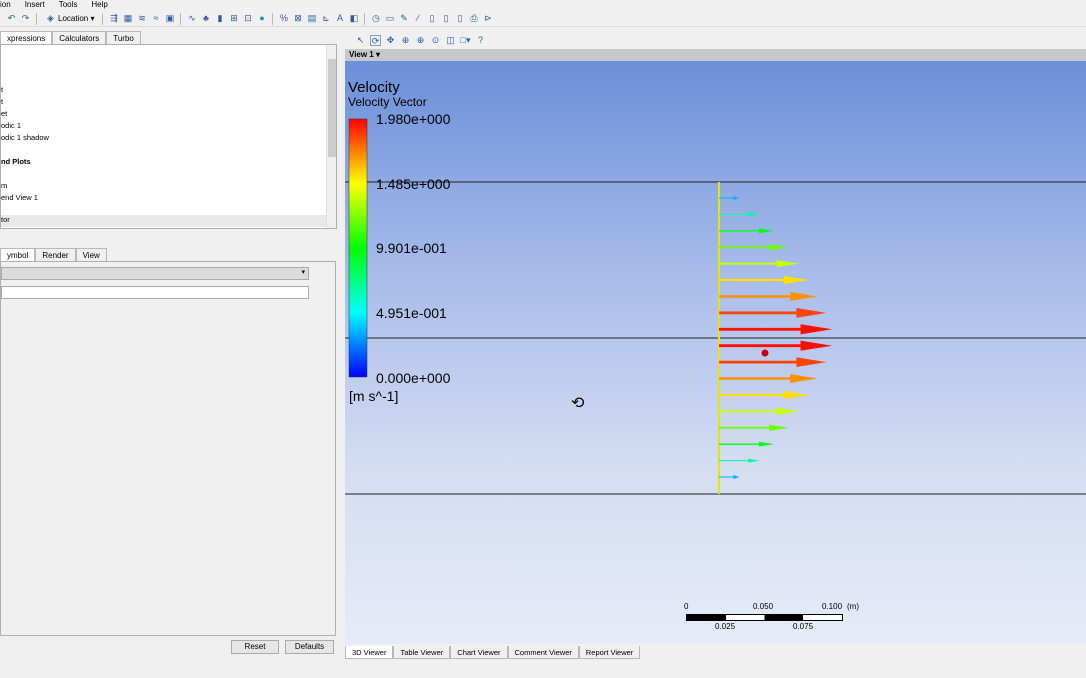  Describe the element at coordinates (339, 18) in the screenshot. I see `comment-icon: A` at that location.